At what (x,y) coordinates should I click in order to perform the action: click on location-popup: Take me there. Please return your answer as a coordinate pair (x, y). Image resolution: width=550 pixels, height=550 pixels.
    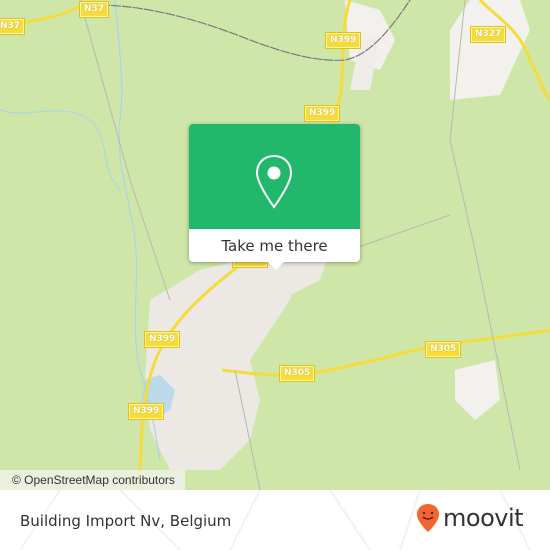
    Looking at the image, I should click on (274, 197).